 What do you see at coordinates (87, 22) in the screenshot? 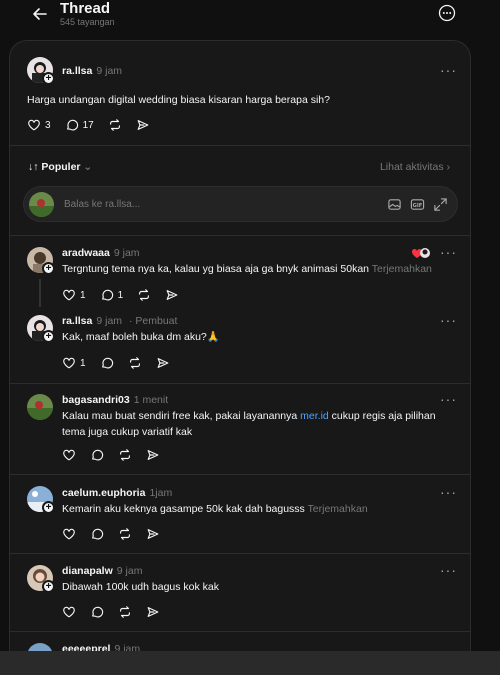
I see `view-count: 545 tayangan` at bounding box center [87, 22].